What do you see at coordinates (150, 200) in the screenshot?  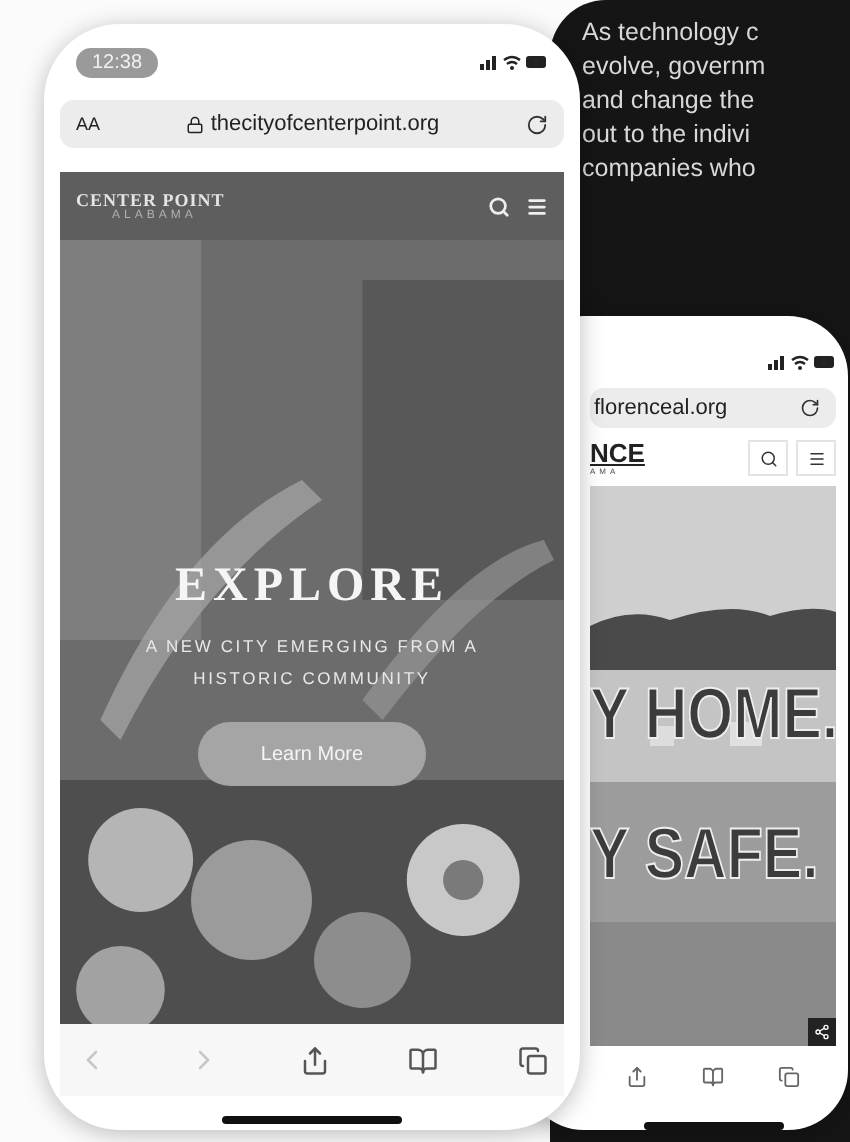 I see `site-logo-text: CENTER POINT` at bounding box center [150, 200].